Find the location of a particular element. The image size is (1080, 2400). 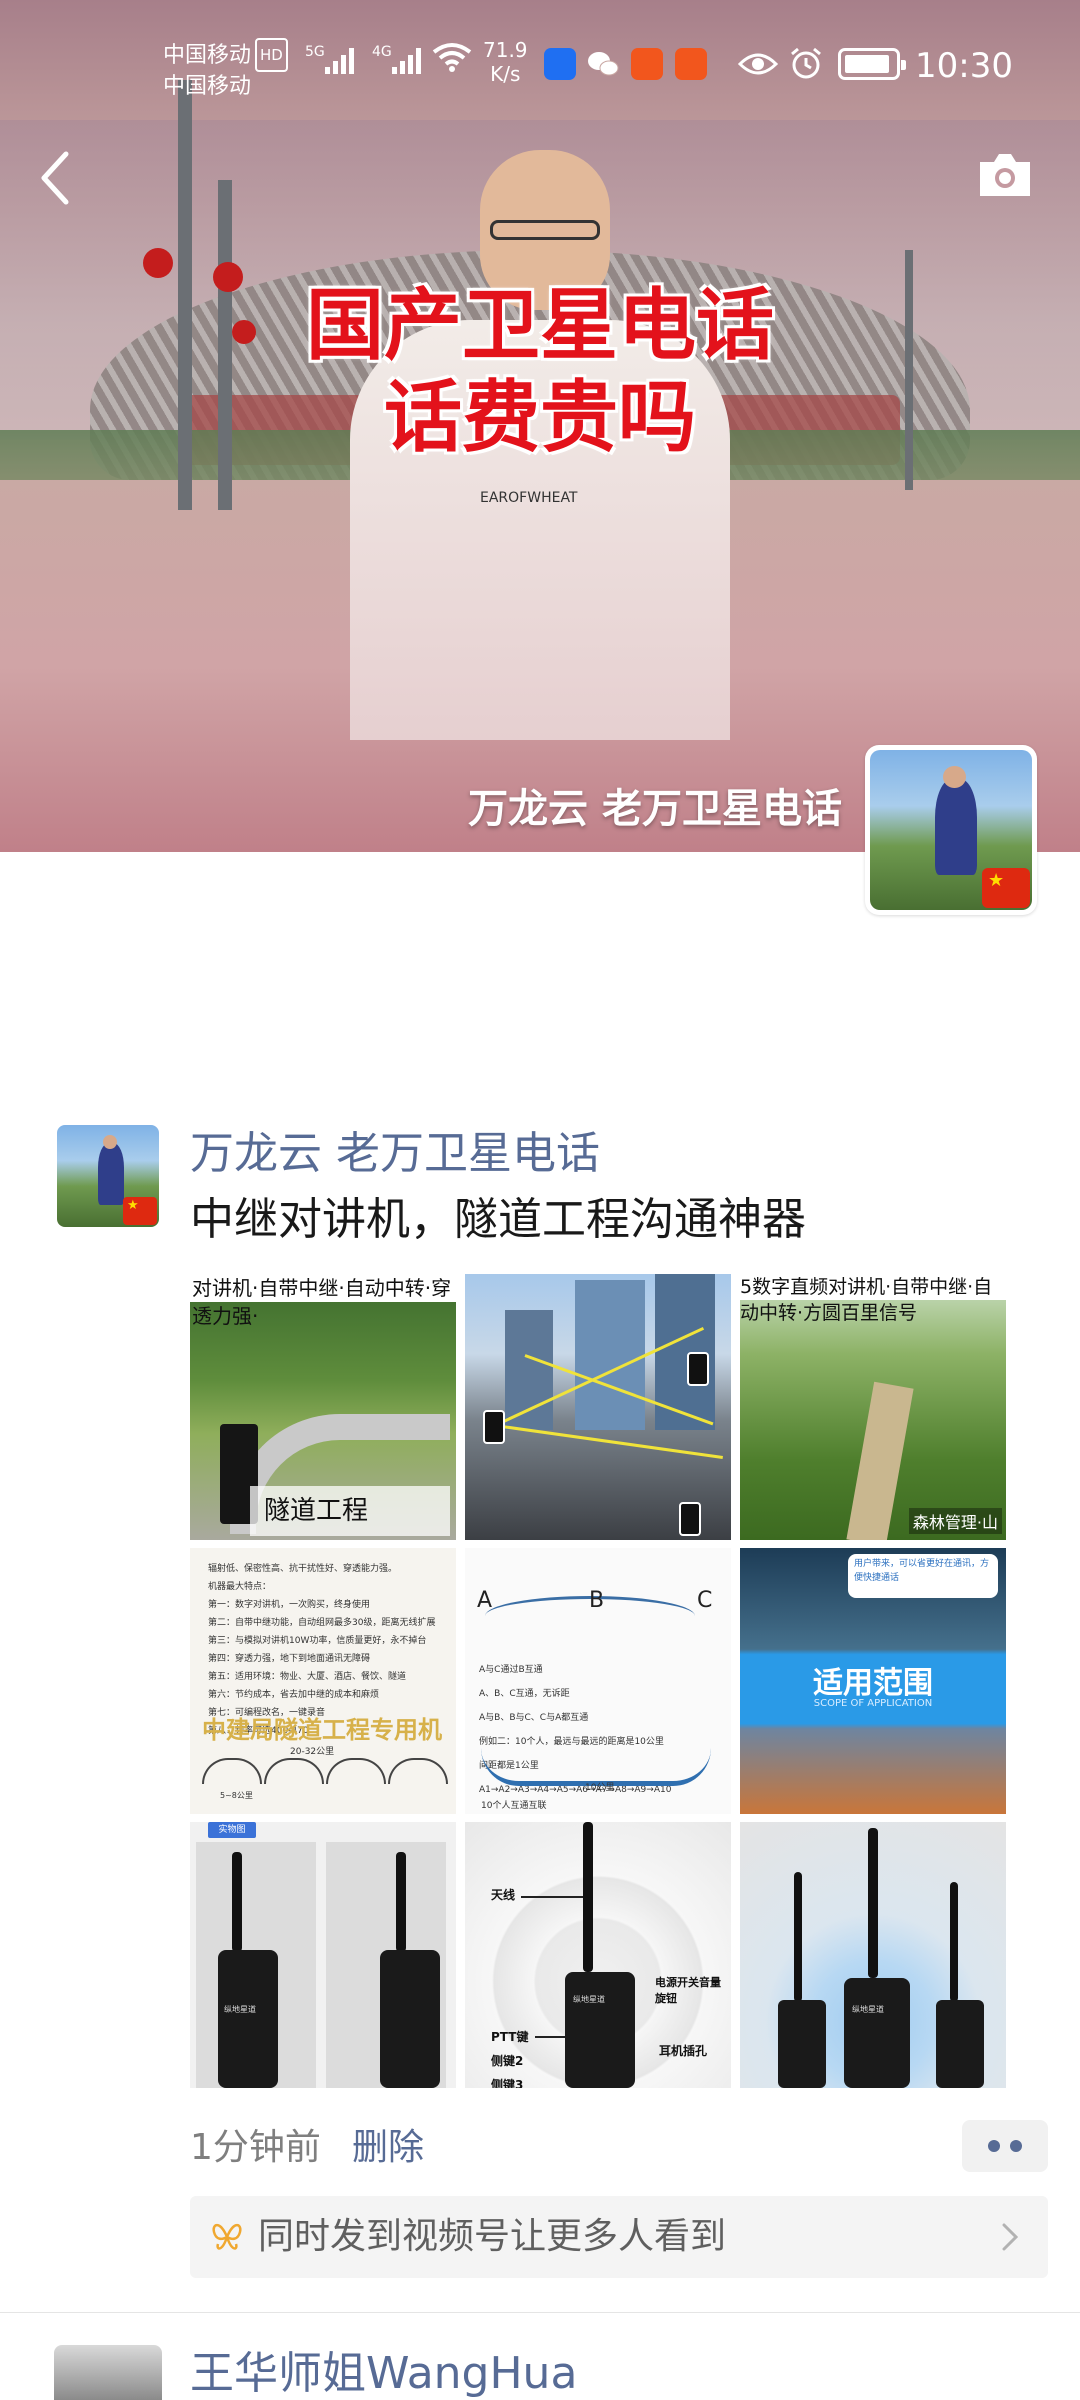

part-label: 耳机插孔 is located at coordinates (683, 2051).